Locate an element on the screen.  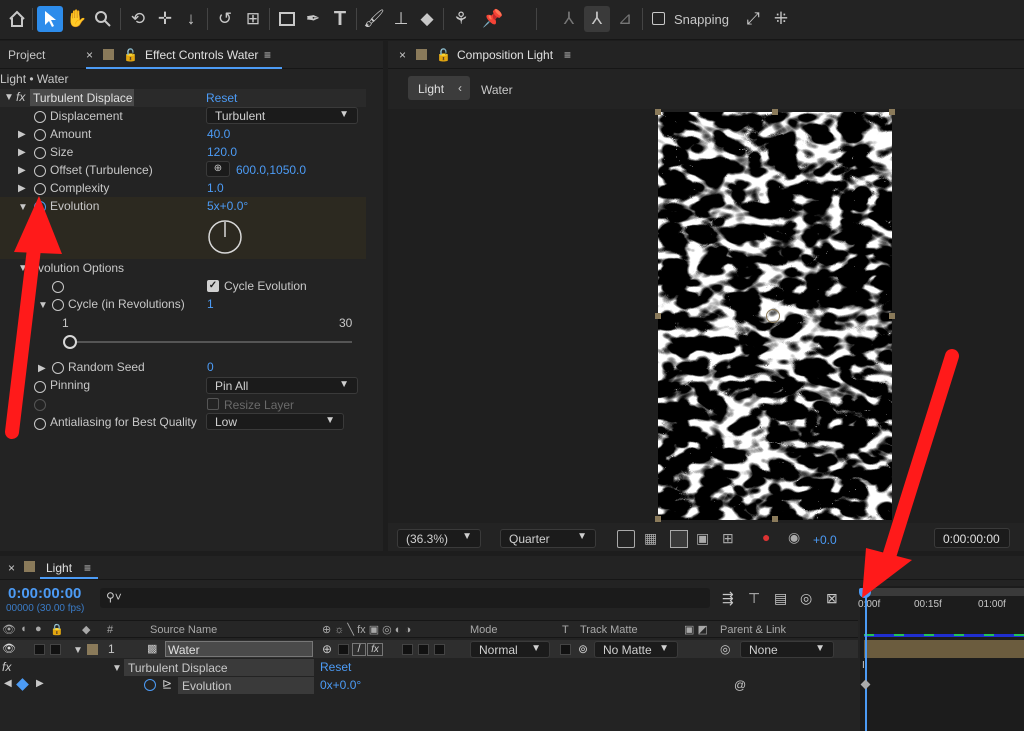
rotate-icon: ↺ is located at coordinates (225, 19).